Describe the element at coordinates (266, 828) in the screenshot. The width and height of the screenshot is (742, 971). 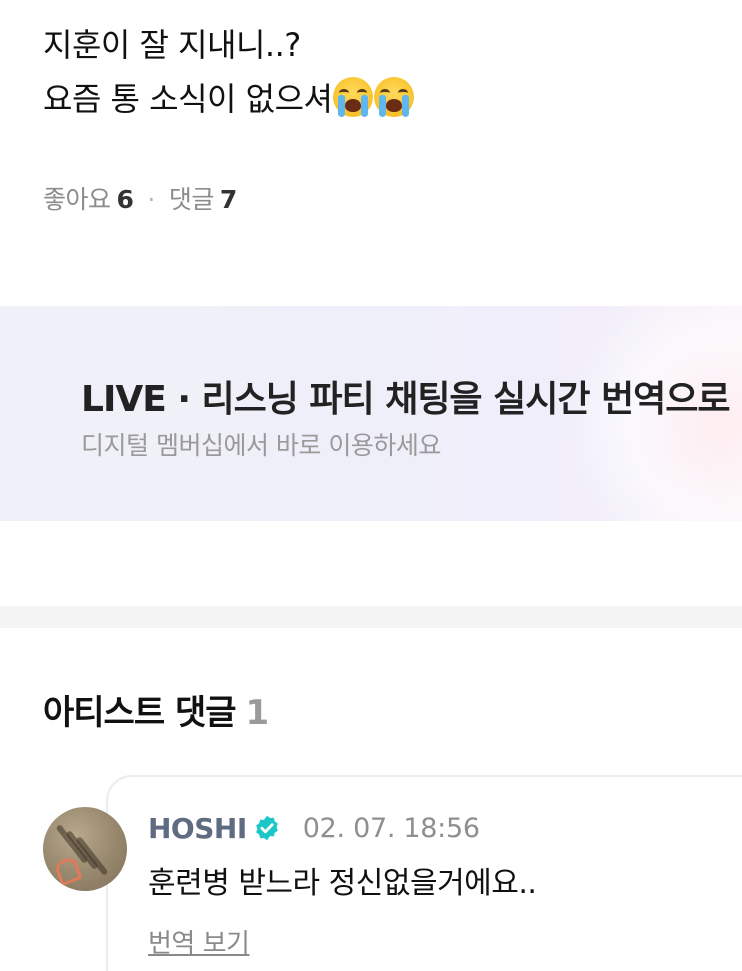
I see `verified-badge-icon` at that location.